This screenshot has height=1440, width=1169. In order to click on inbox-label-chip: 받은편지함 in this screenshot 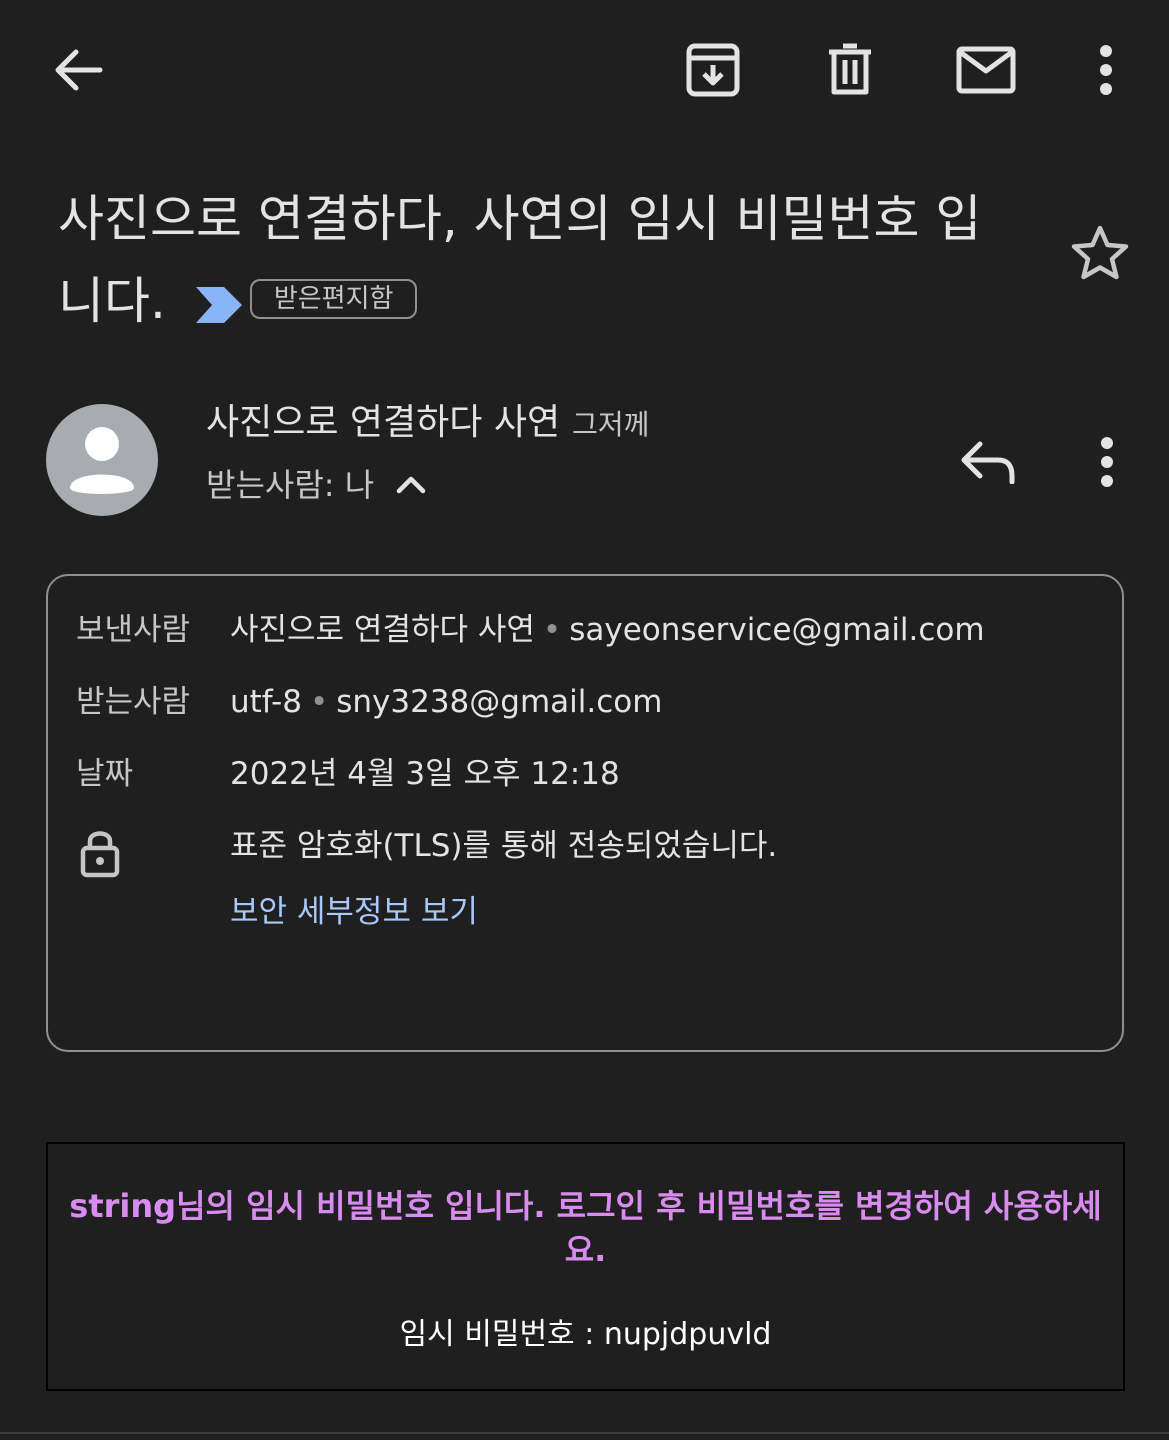, I will do `click(333, 298)`.